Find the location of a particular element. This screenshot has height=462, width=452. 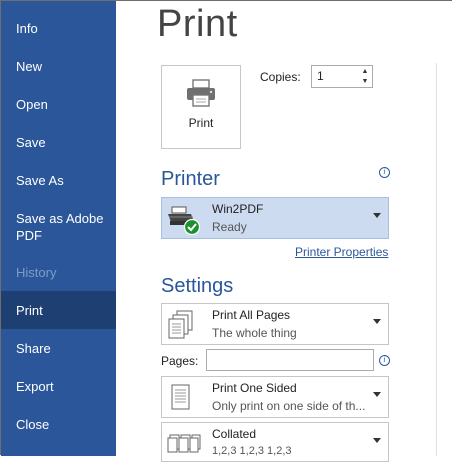

collation-subtitle: 1,2,3 1,2,3 1,2,3 is located at coordinates (252, 451).